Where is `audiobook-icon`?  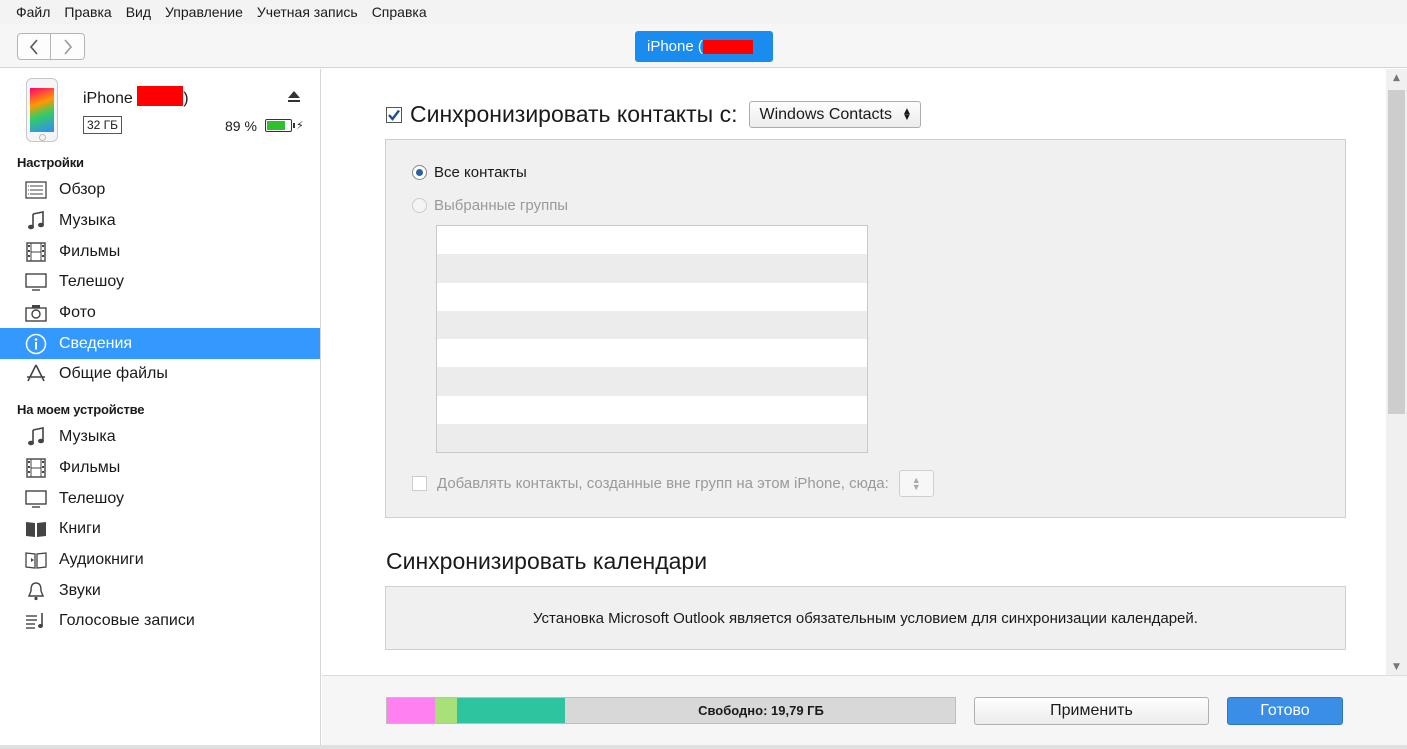
audiobook-icon is located at coordinates (36, 560).